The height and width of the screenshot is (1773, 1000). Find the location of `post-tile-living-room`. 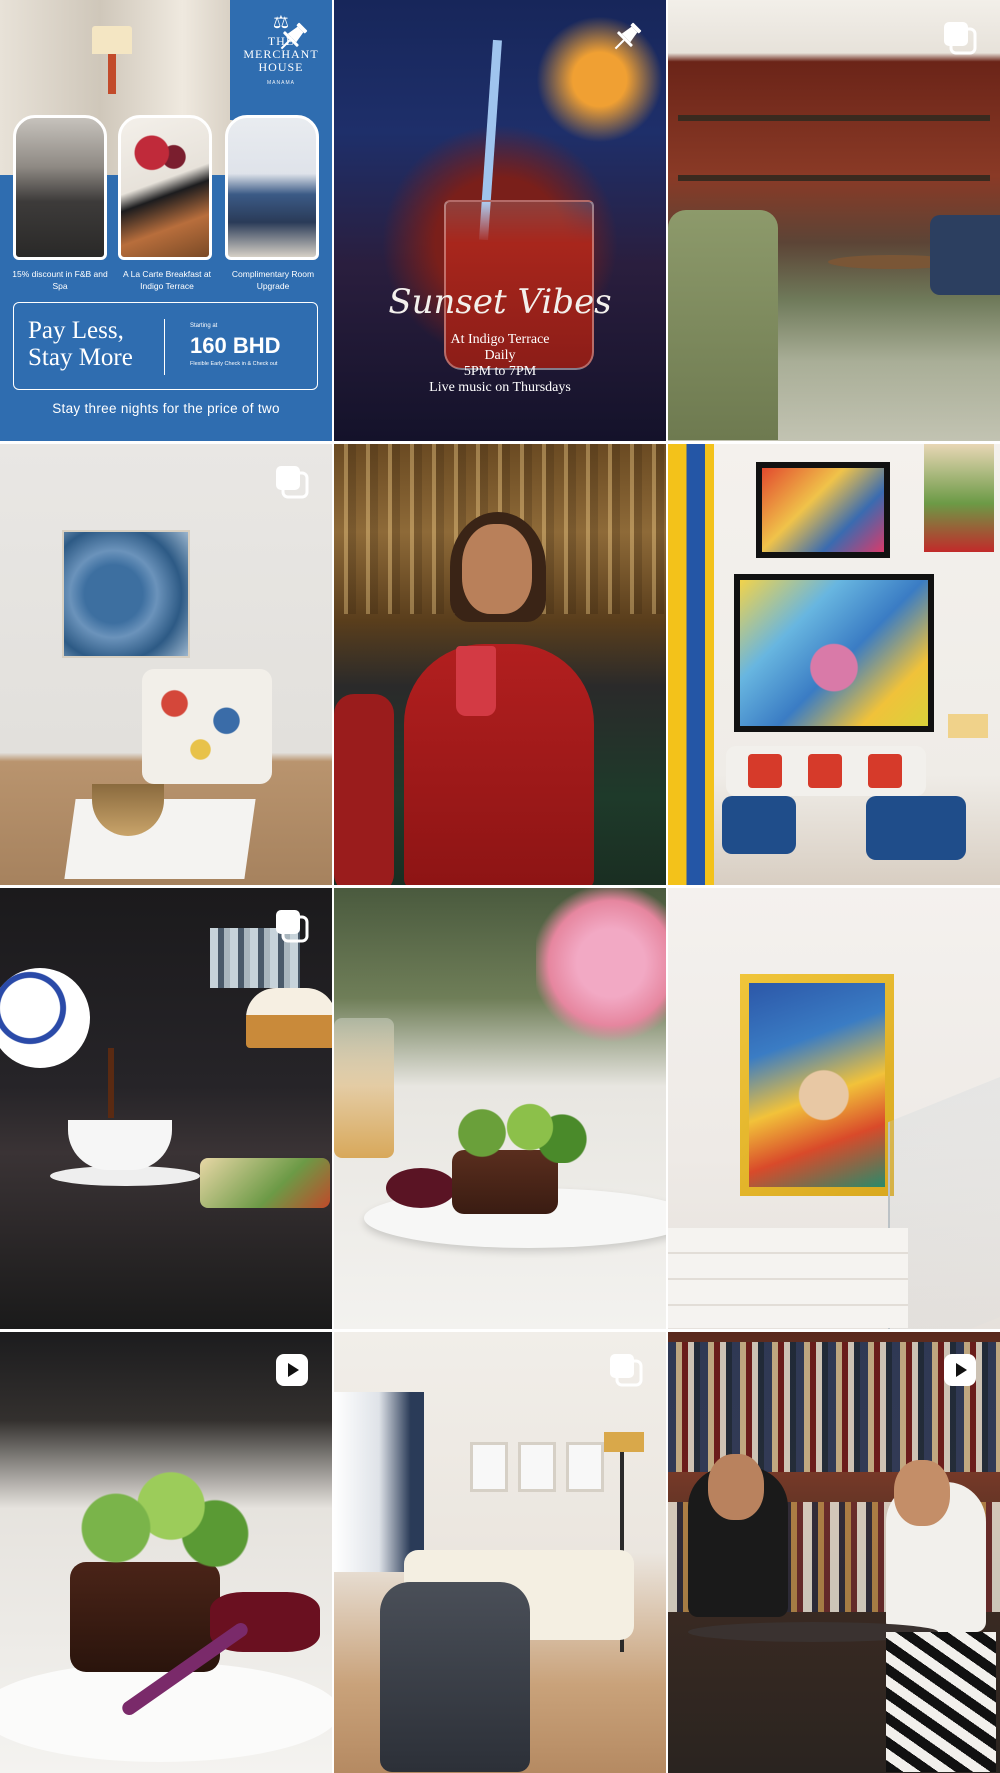

post-tile-living-room is located at coordinates (500, 1552).